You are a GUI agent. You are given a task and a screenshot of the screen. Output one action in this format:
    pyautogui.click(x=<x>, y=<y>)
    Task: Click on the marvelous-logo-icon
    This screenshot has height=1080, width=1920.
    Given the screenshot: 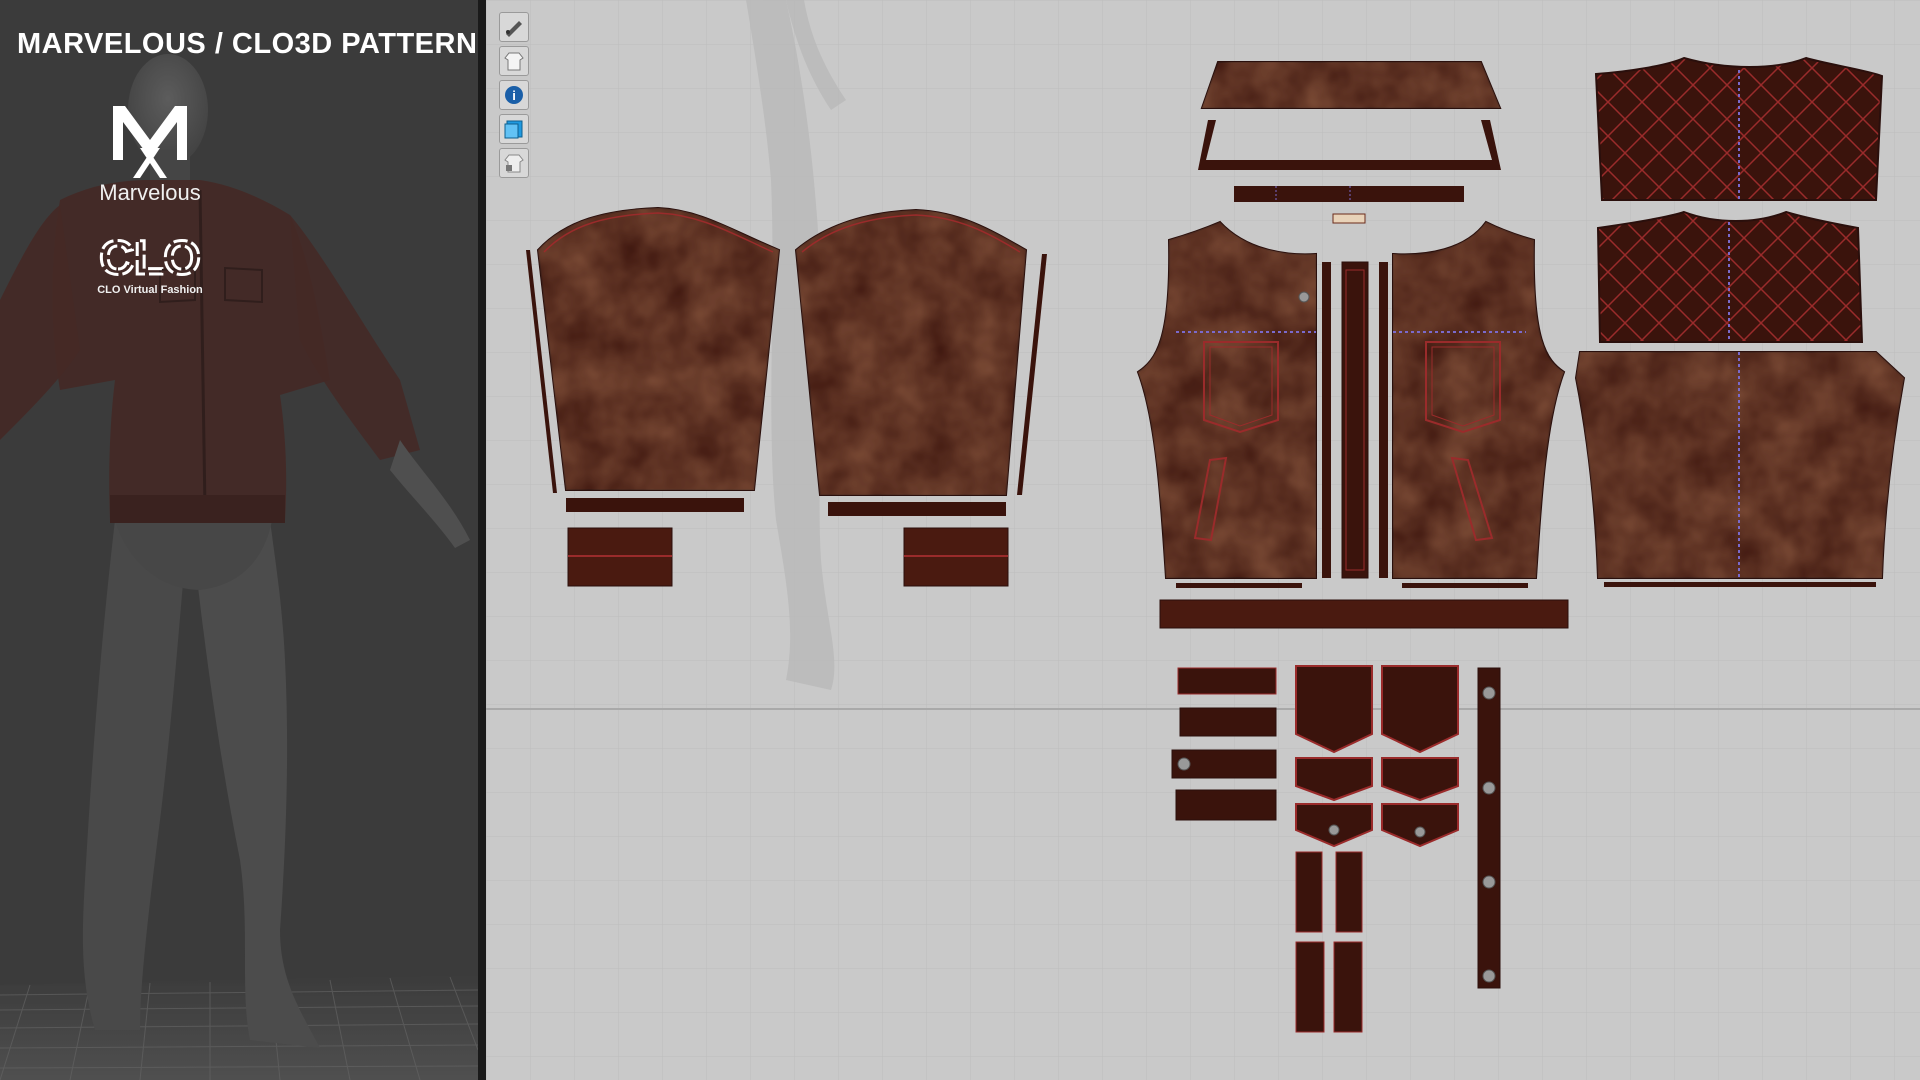 What is the action you would take?
    pyautogui.click(x=150, y=142)
    